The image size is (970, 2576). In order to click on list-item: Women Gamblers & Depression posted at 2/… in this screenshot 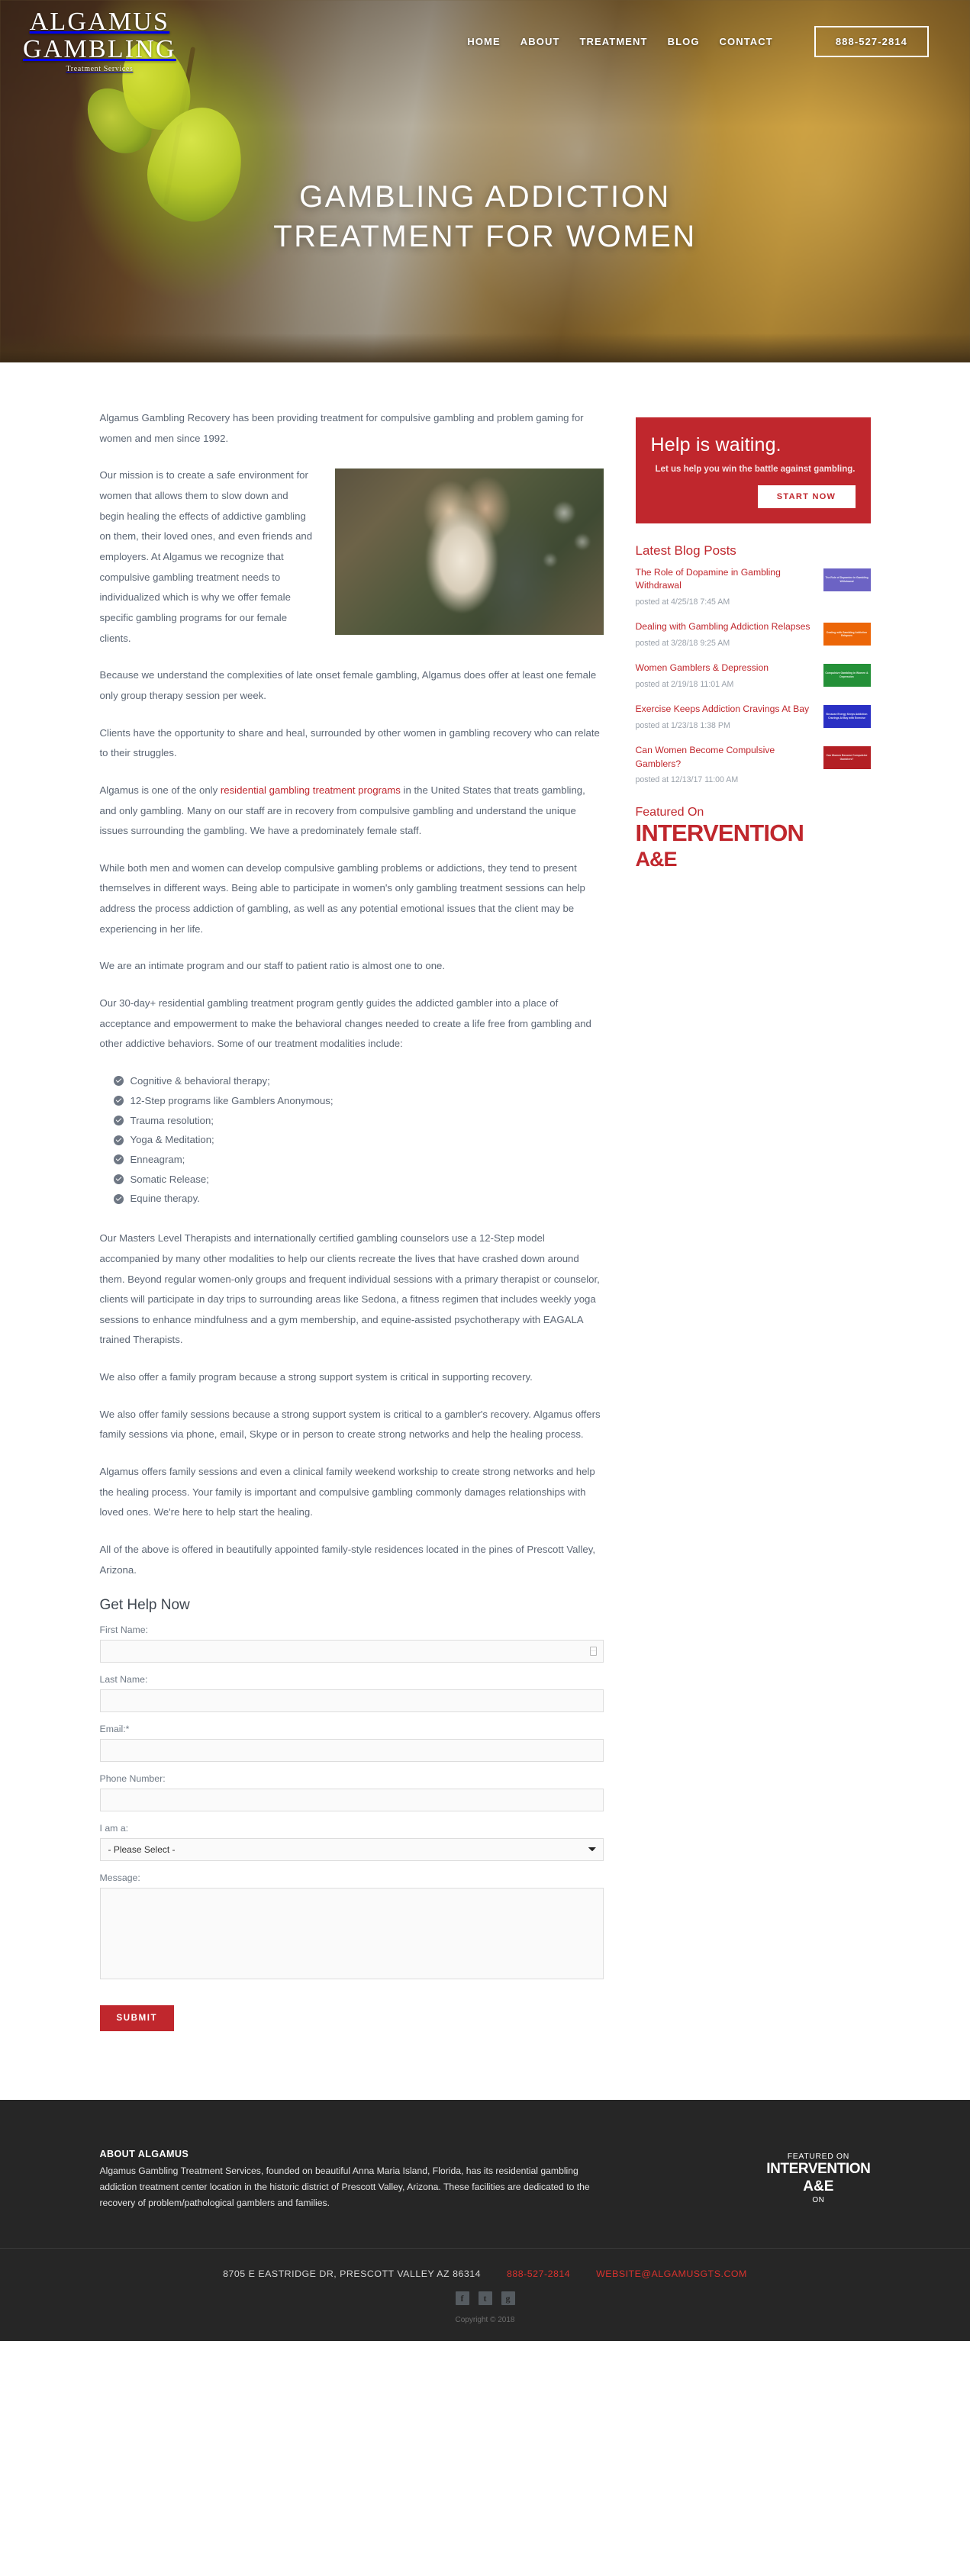, I will do `click(753, 676)`.